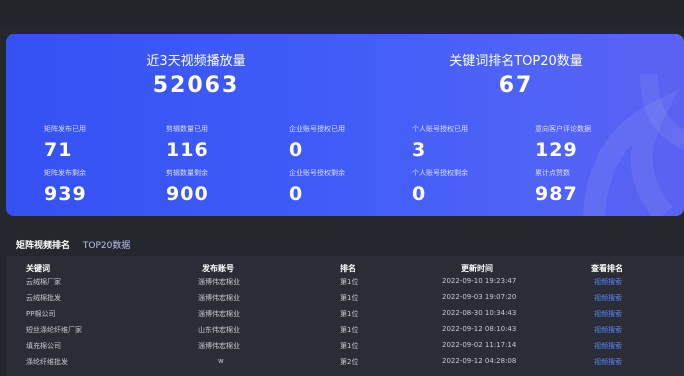  What do you see at coordinates (196, 61) in the screenshot?
I see `play-count-label: 近3天视频播放量` at bounding box center [196, 61].